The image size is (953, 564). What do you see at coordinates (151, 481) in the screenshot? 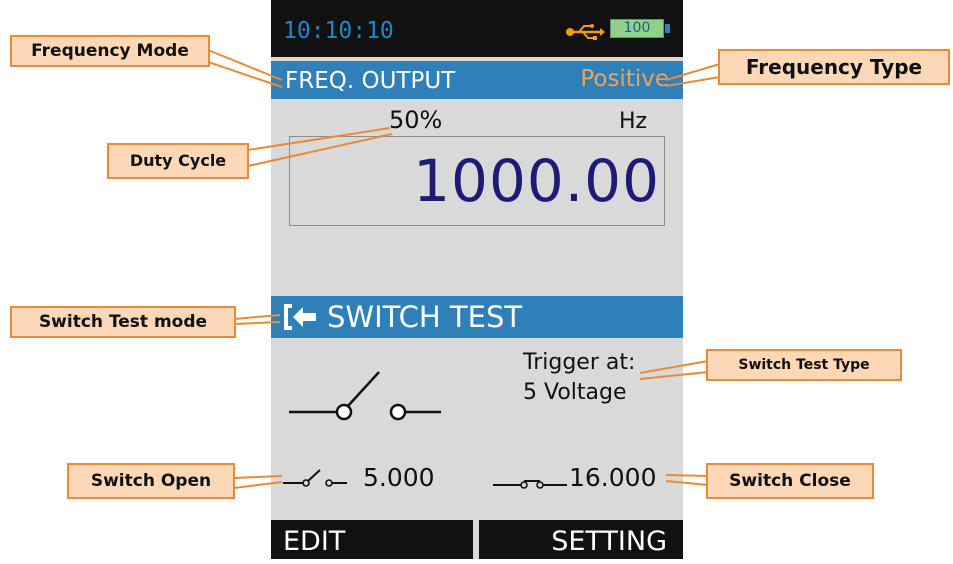
I see `callout-switch-open: Switch Open` at bounding box center [151, 481].